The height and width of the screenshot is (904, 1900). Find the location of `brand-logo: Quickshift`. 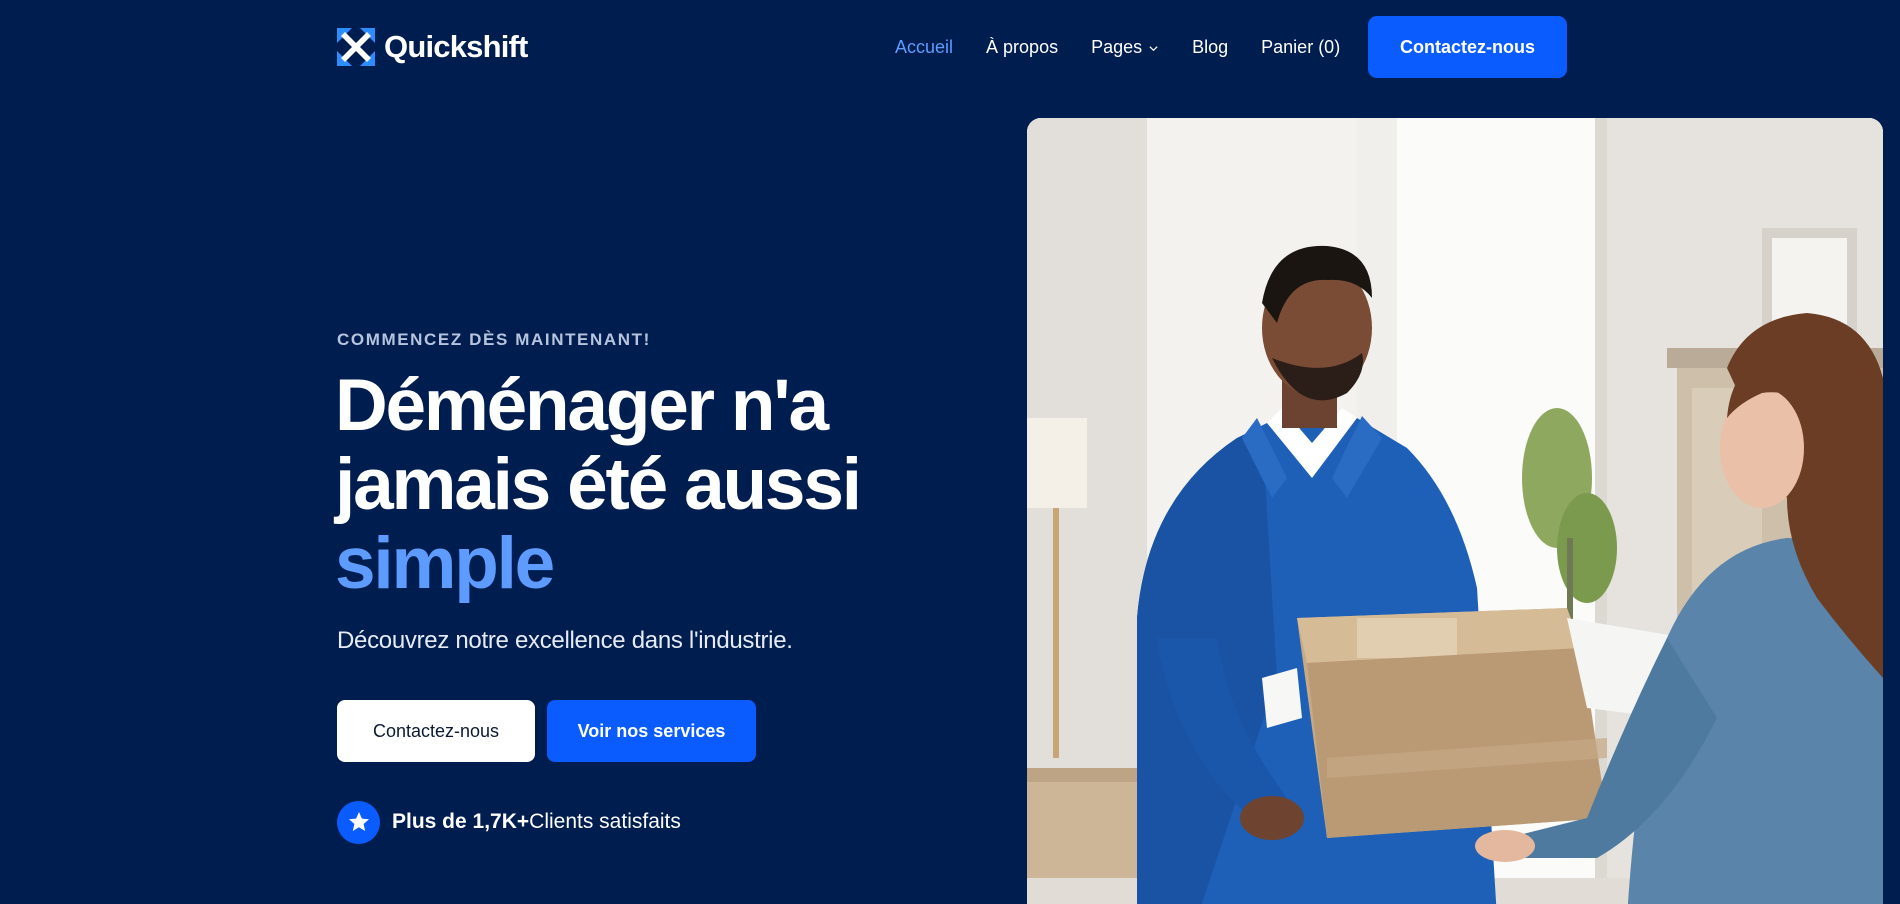

brand-logo: Quickshift is located at coordinates (432, 47).